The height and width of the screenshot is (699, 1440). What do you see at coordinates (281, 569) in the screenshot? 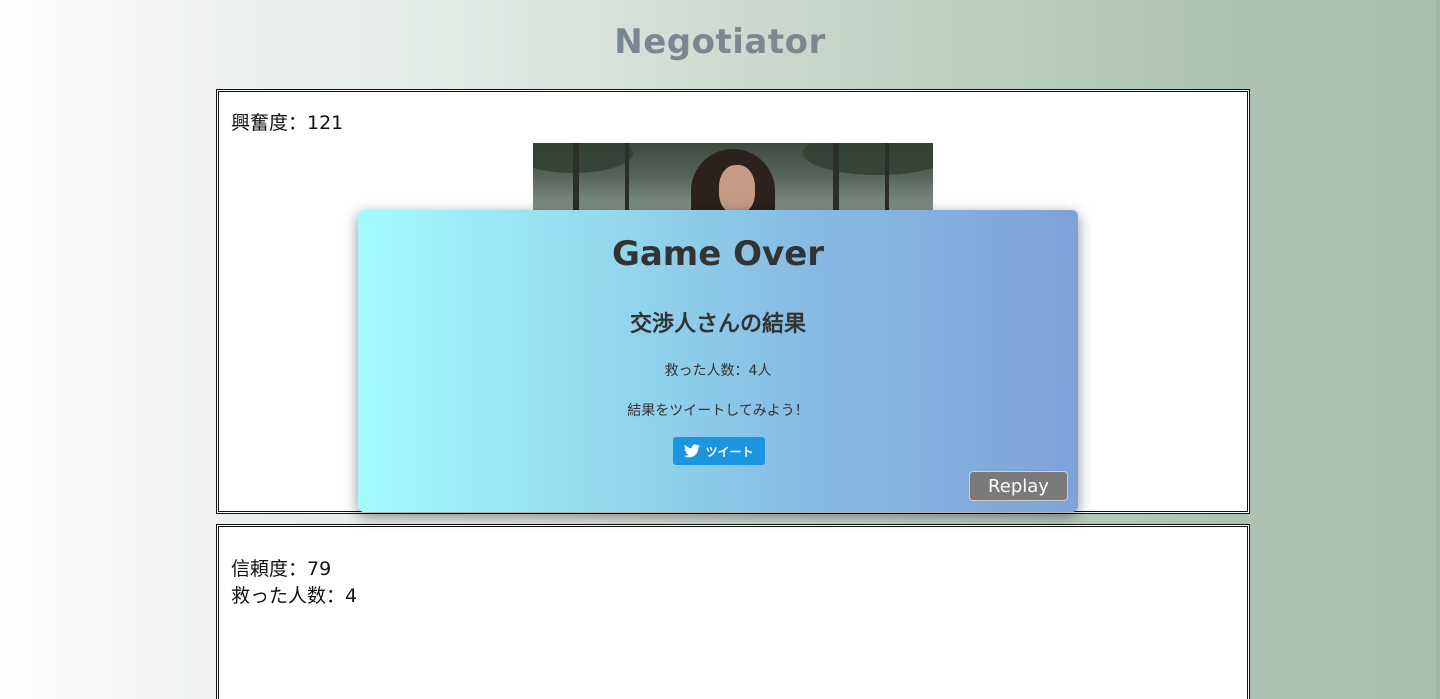
I see `trust-stat: 信頼度：79` at bounding box center [281, 569].